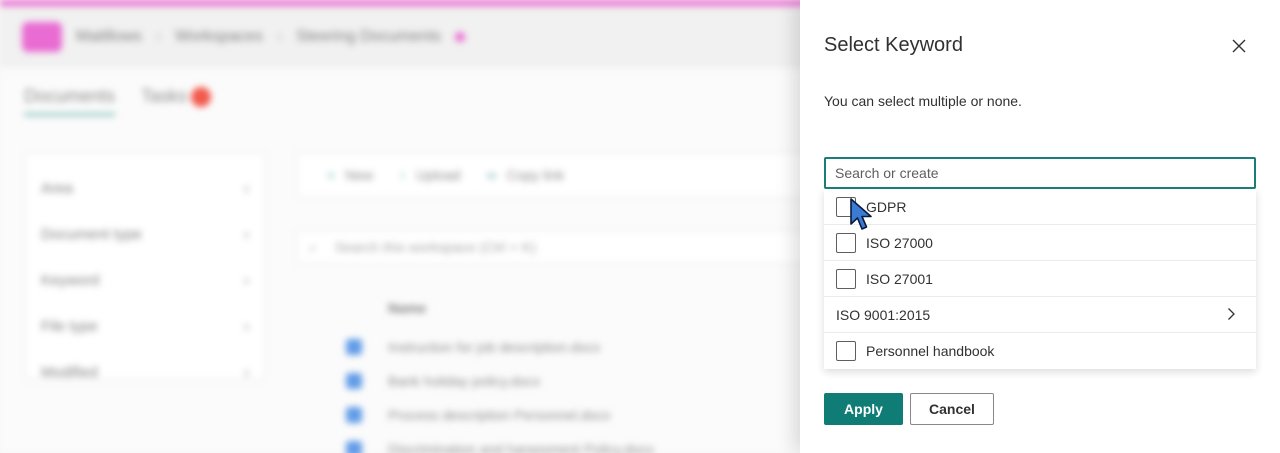 This screenshot has height=453, width=1280. I want to click on keyword-option-iso-27000: ISO 27000, so click(1040, 243).